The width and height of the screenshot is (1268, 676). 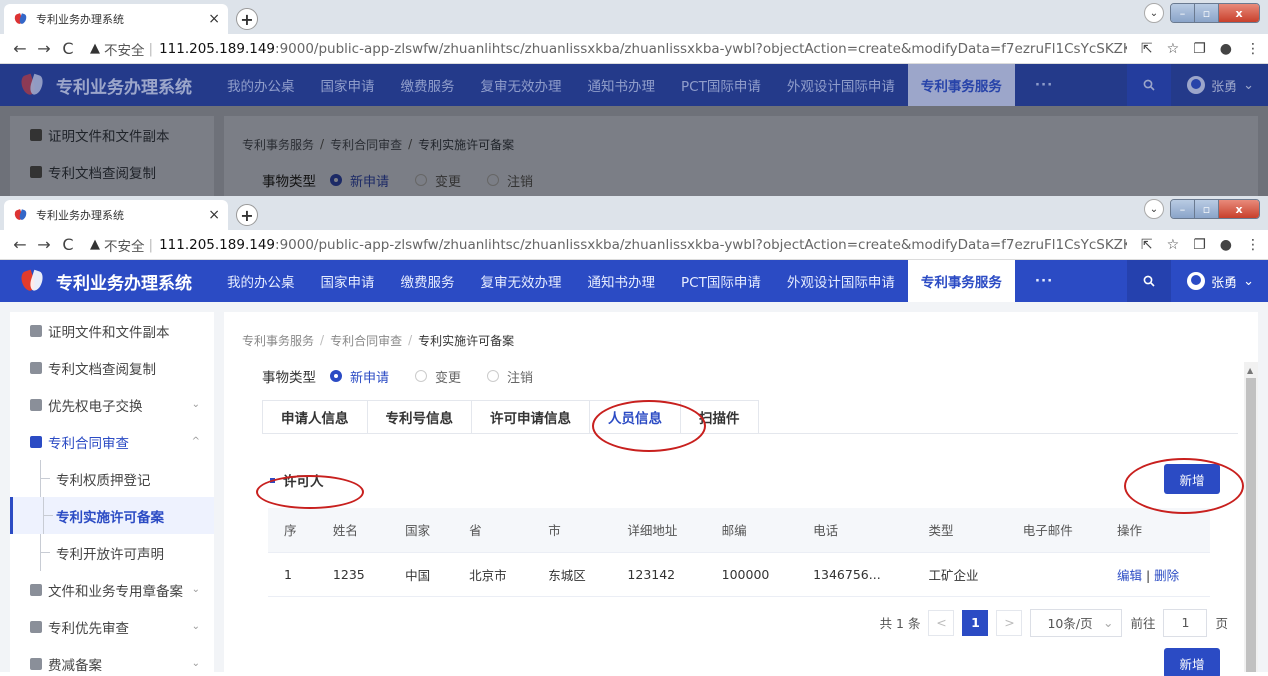 I want to click on scroll-up-icon: ▲, so click(x=1250, y=370).